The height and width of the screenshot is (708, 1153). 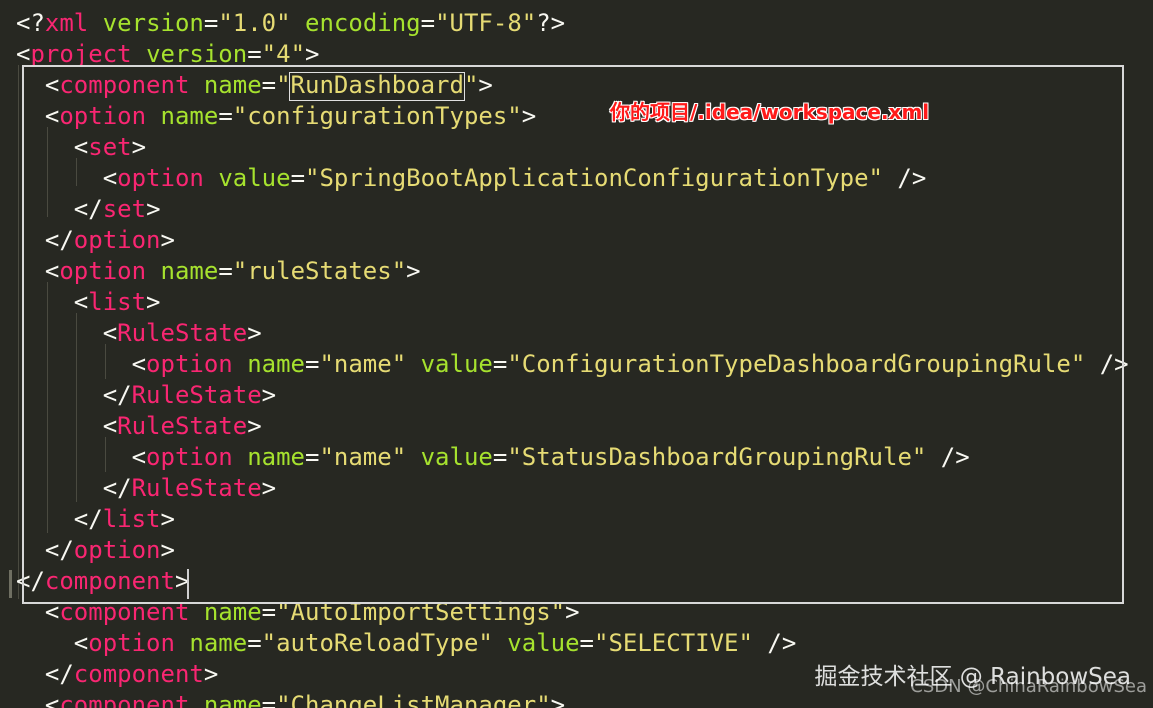 I want to click on code-token-str: "configurationTypes", so click(x=377, y=116).